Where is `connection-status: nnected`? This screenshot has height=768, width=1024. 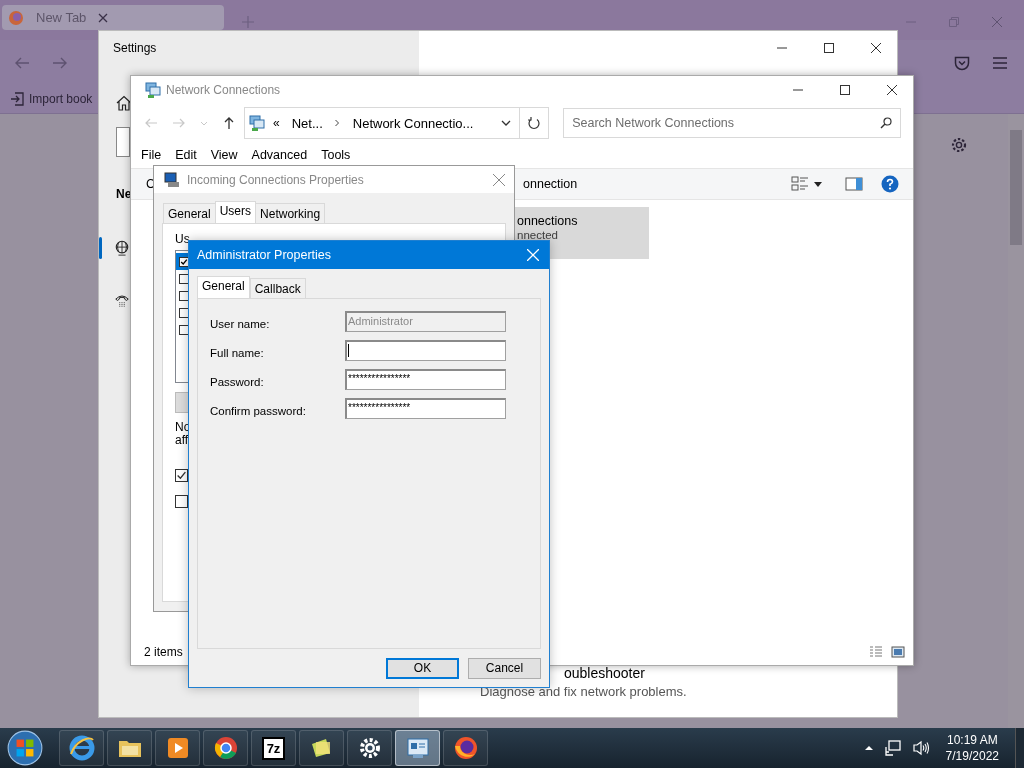
connection-status: nnected is located at coordinates (538, 235).